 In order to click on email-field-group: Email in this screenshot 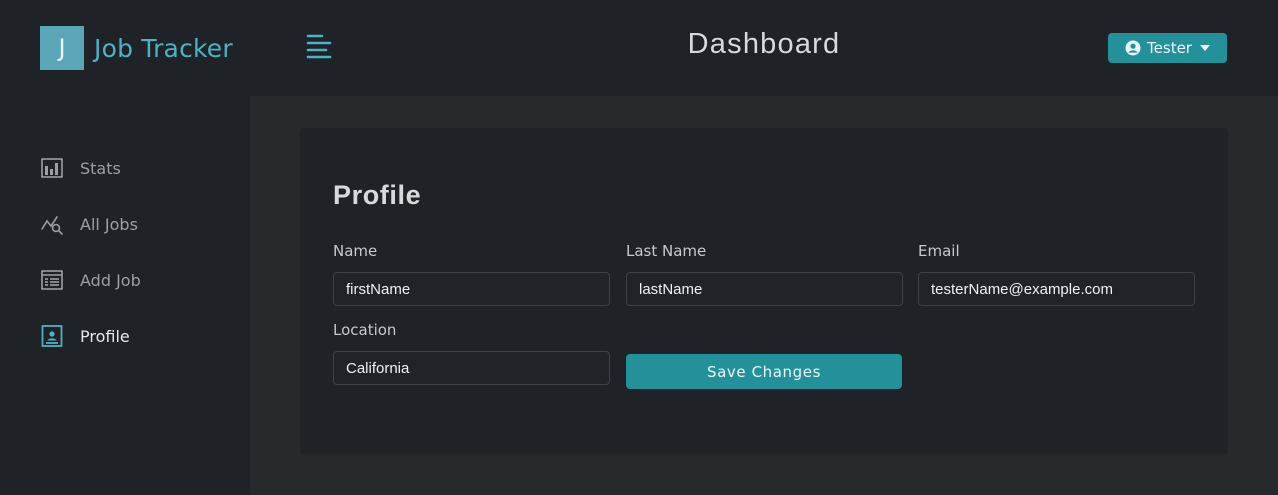, I will do `click(1056, 274)`.